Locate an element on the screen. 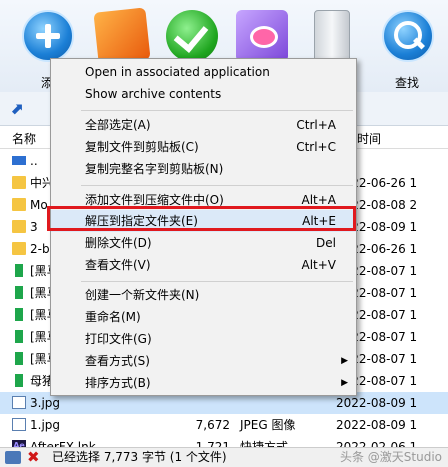  file-name: 2-b is located at coordinates (40, 249).